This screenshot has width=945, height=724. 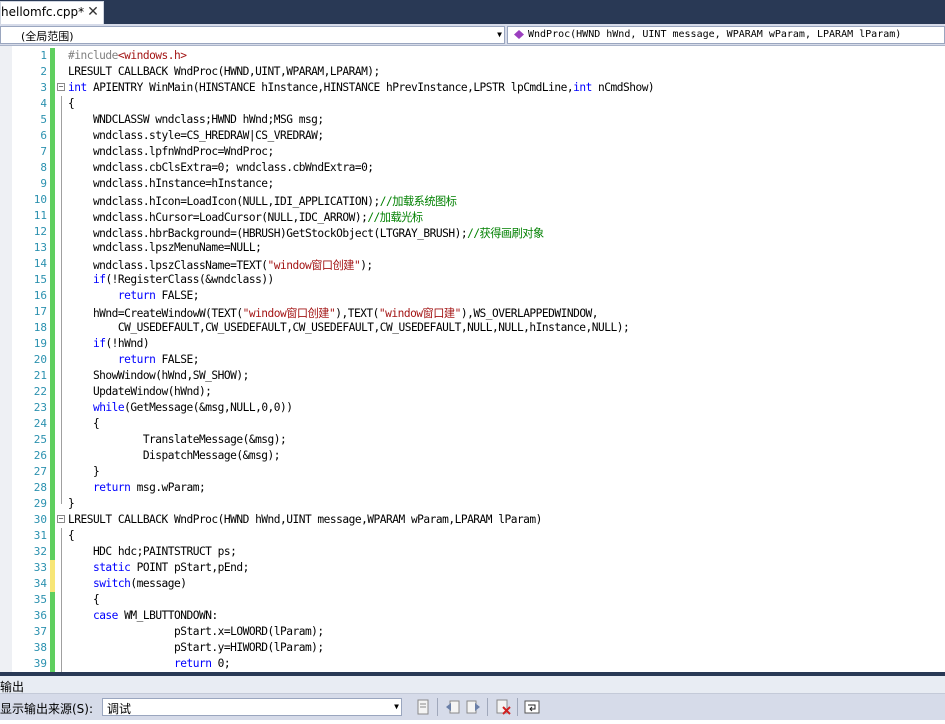 What do you see at coordinates (190, 567) in the screenshot?
I see `code-token: POINT pStart,pEnd;` at bounding box center [190, 567].